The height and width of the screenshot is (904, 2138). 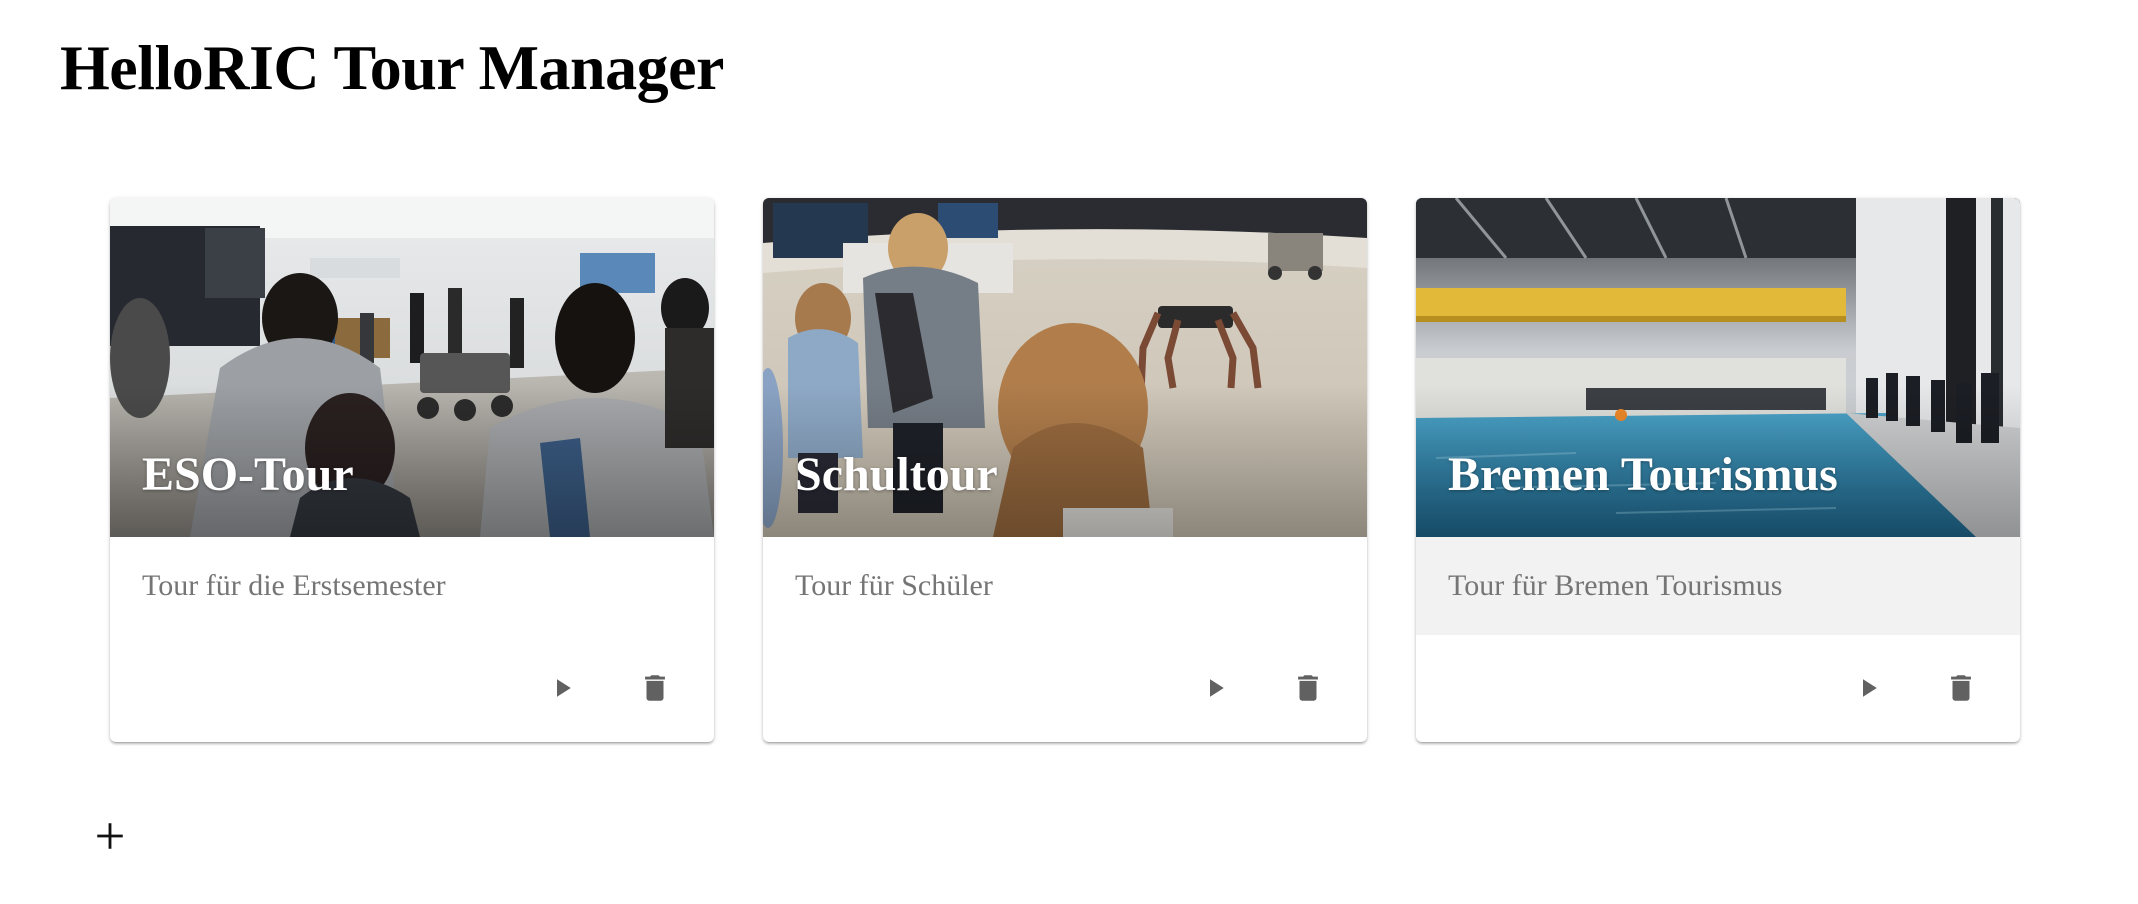 I want to click on tour-title: ESO-Tour, so click(x=248, y=474).